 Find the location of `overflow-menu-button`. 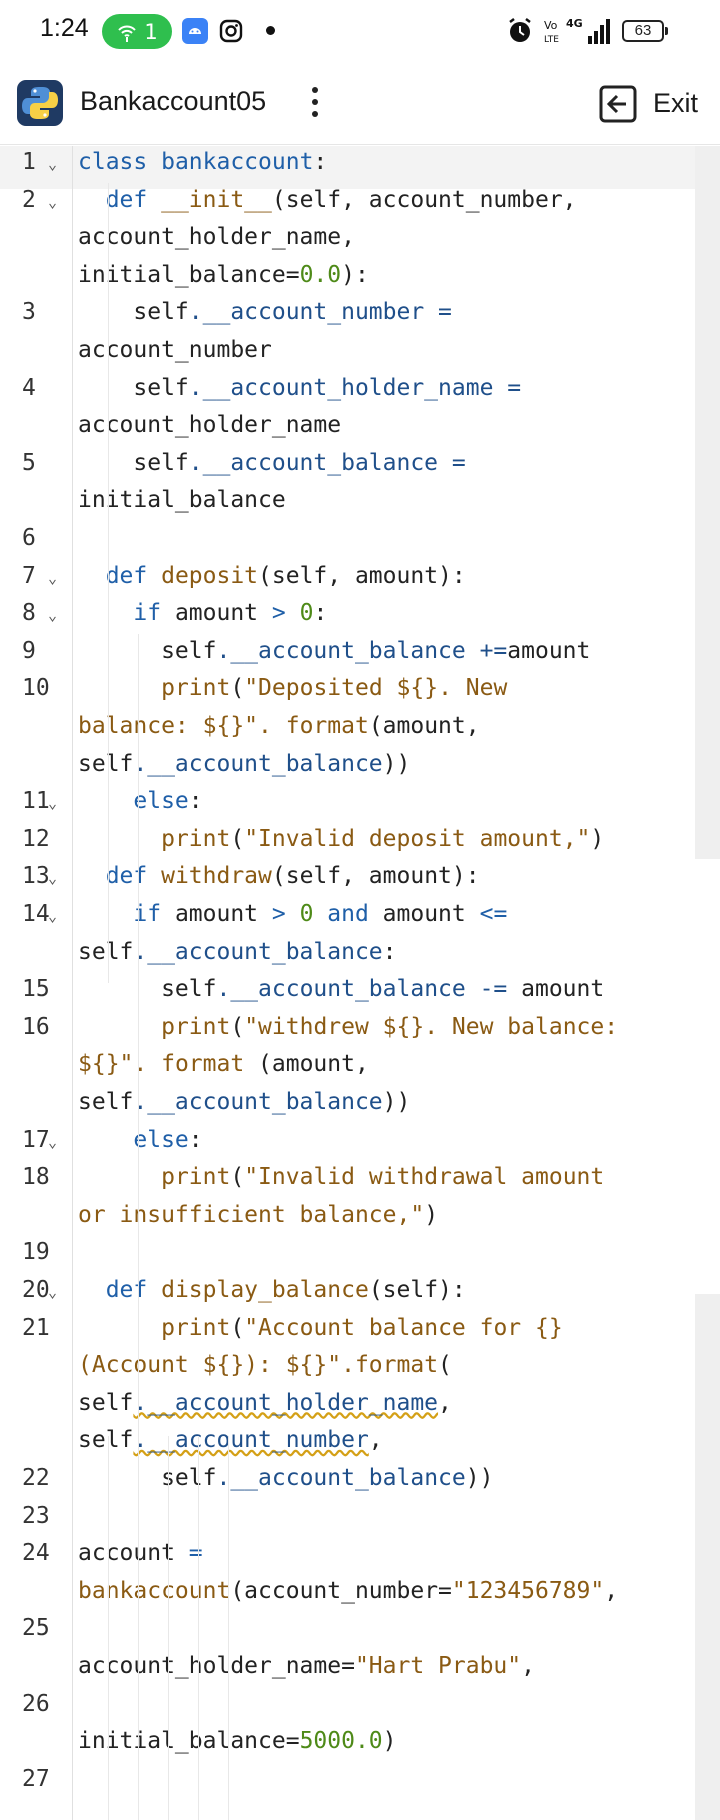

overflow-menu-button is located at coordinates (315, 102).